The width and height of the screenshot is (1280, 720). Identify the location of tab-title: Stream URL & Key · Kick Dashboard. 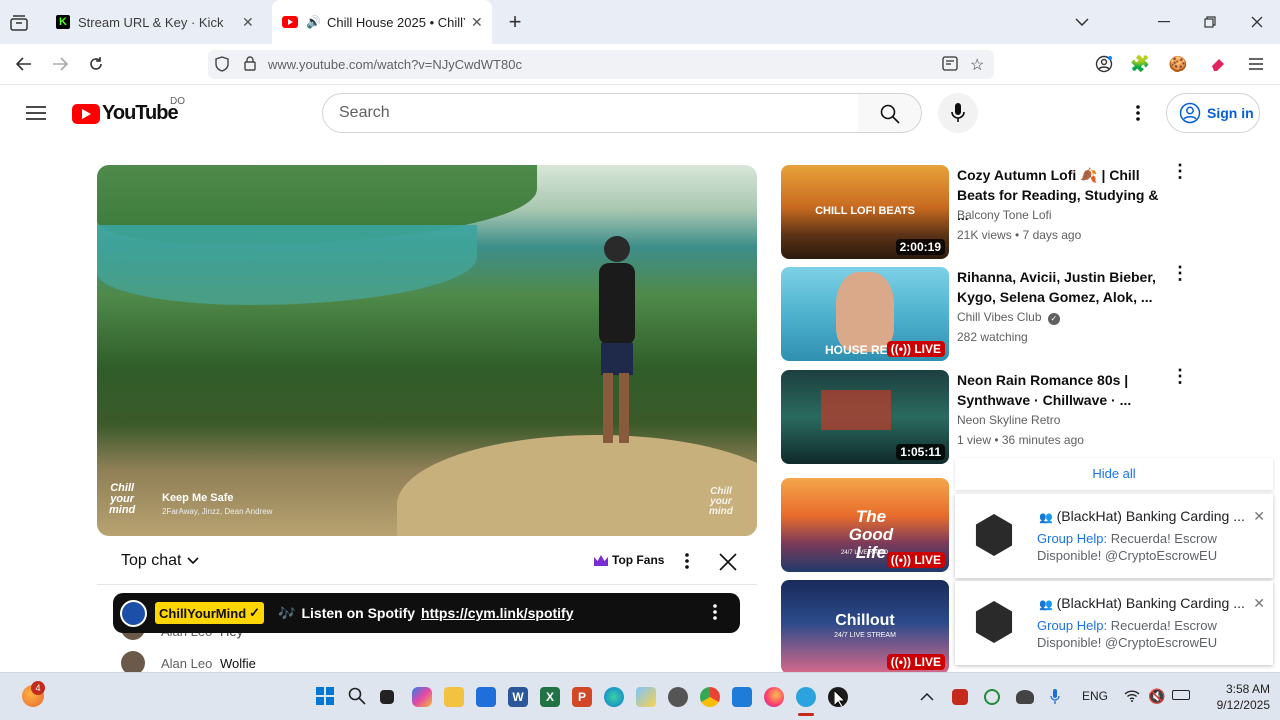
(153, 22).